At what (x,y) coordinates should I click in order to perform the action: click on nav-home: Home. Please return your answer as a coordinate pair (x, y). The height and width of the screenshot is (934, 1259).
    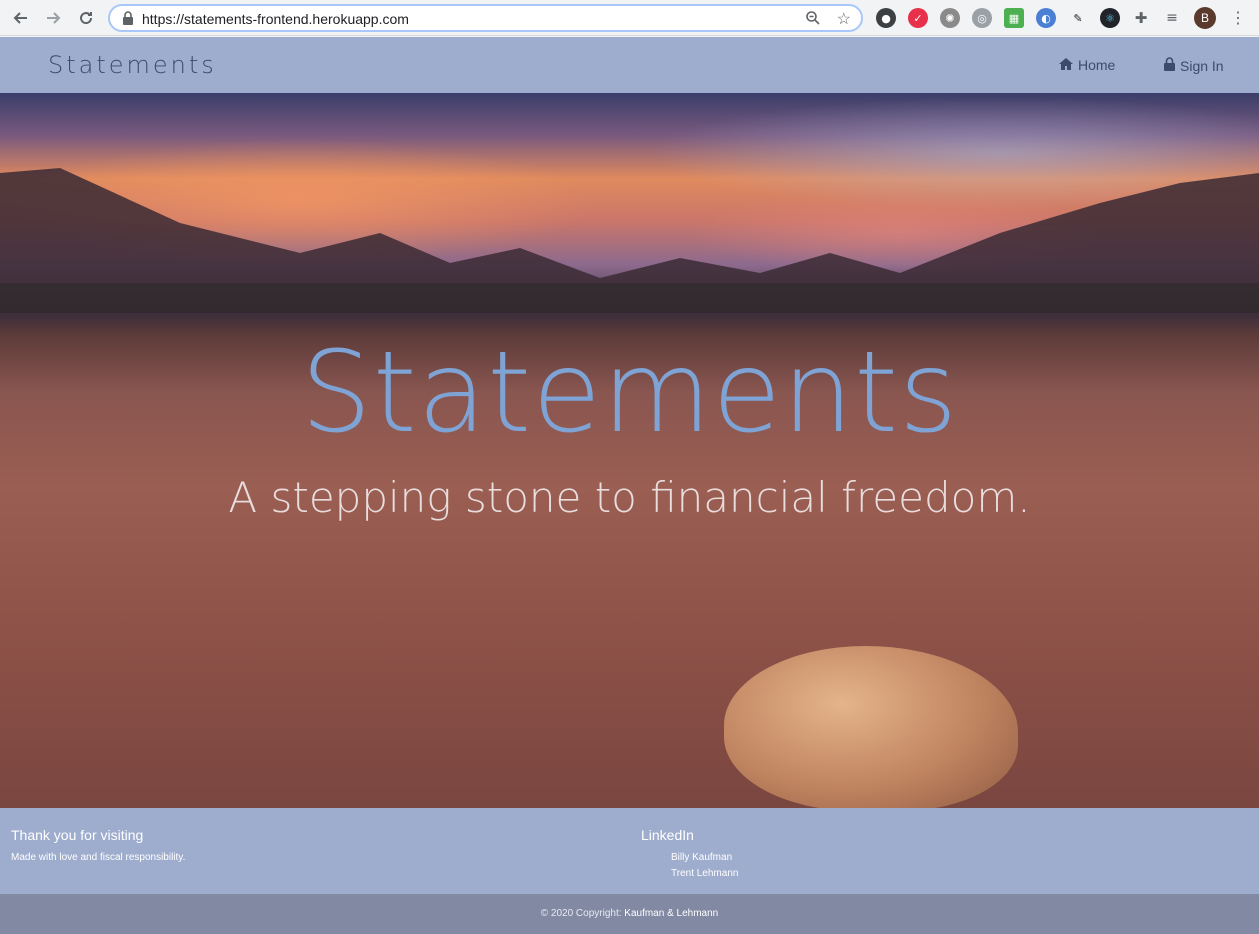
    Looking at the image, I should click on (1087, 65).